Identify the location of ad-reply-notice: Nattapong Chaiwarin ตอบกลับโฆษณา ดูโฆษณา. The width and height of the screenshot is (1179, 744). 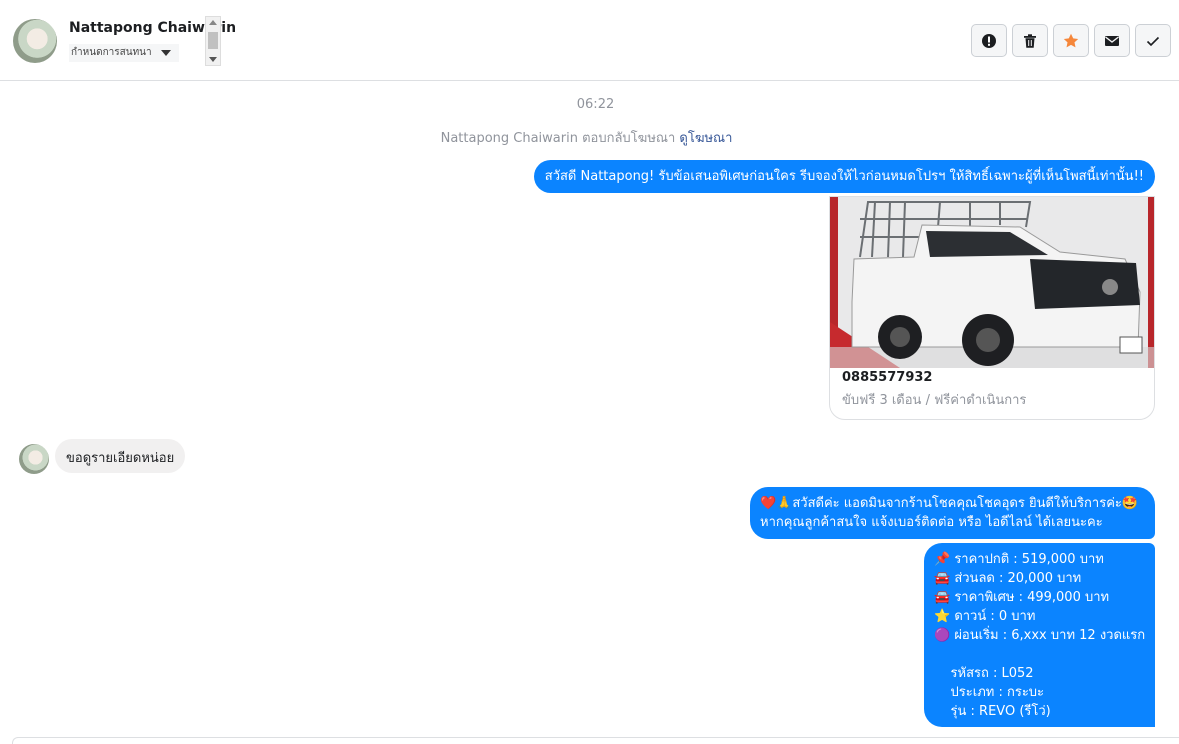
(586, 137).